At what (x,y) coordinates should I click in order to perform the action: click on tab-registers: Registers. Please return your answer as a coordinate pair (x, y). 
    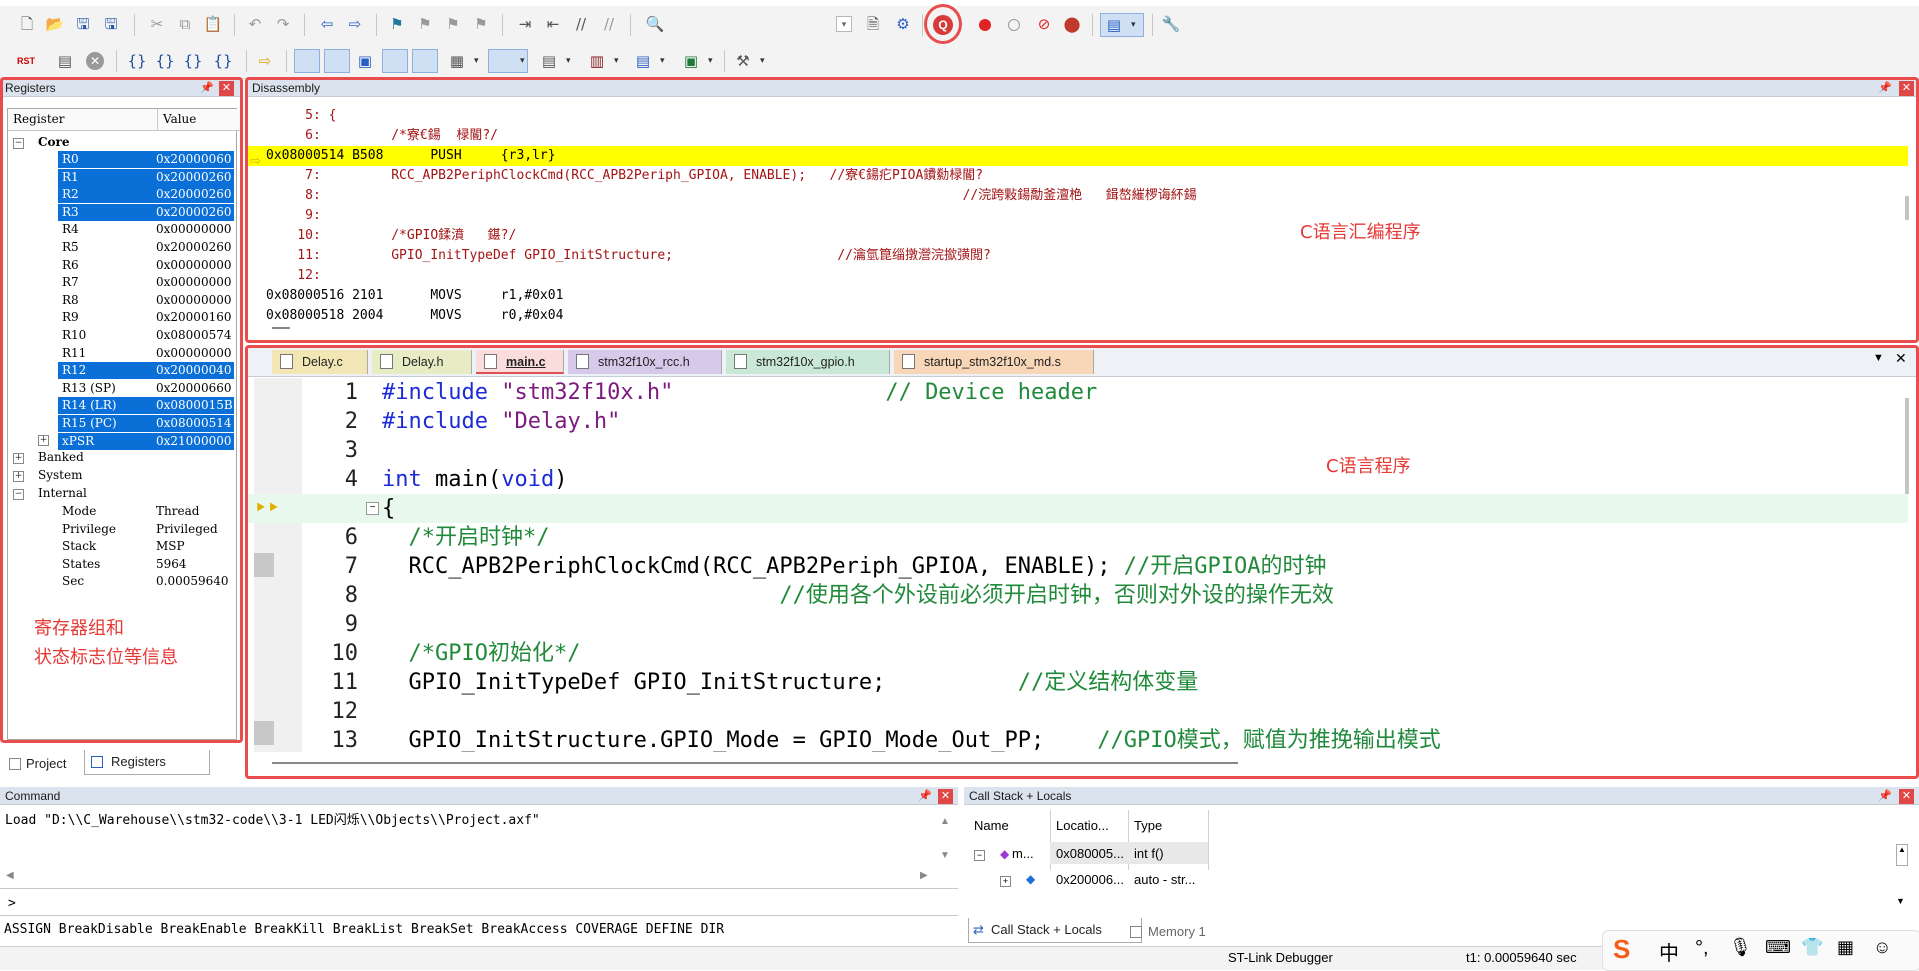
    Looking at the image, I should click on (147, 762).